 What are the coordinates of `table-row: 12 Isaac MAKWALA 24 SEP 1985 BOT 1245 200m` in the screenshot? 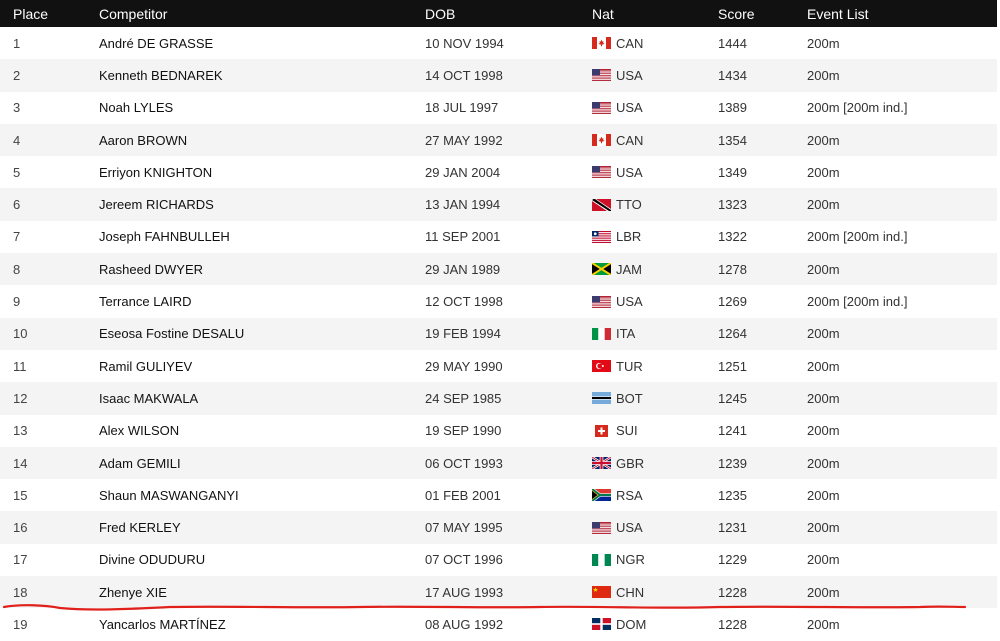 It's located at (498, 398).